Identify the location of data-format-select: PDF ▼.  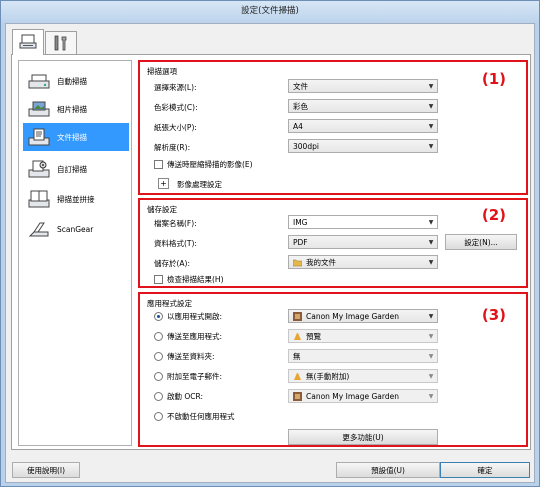
(363, 242).